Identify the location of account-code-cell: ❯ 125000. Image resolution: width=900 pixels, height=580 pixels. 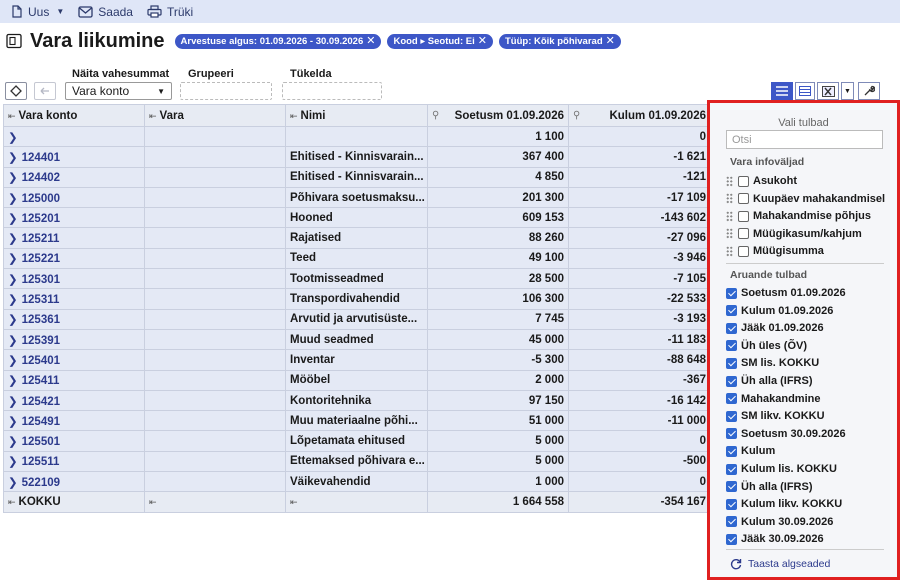
(74, 197).